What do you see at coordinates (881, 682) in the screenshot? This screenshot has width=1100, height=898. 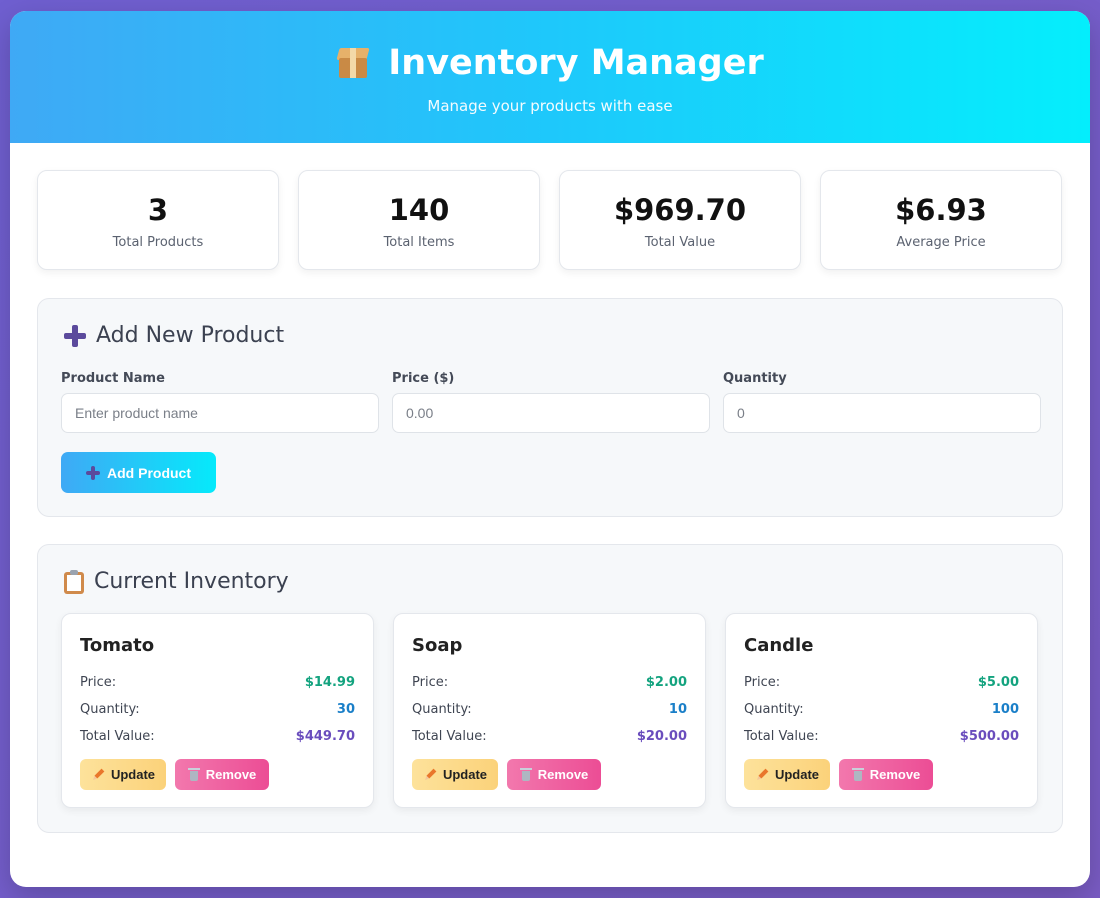 I see `price-row: Price: $5.00` at bounding box center [881, 682].